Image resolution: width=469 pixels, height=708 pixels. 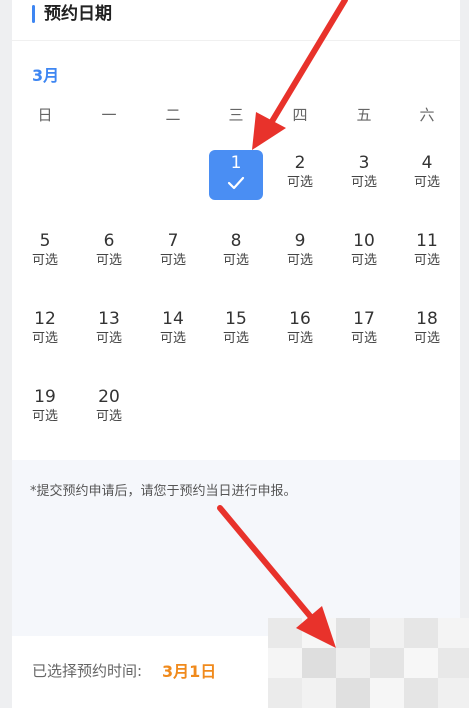 What do you see at coordinates (236, 163) in the screenshot?
I see `day-number: 1` at bounding box center [236, 163].